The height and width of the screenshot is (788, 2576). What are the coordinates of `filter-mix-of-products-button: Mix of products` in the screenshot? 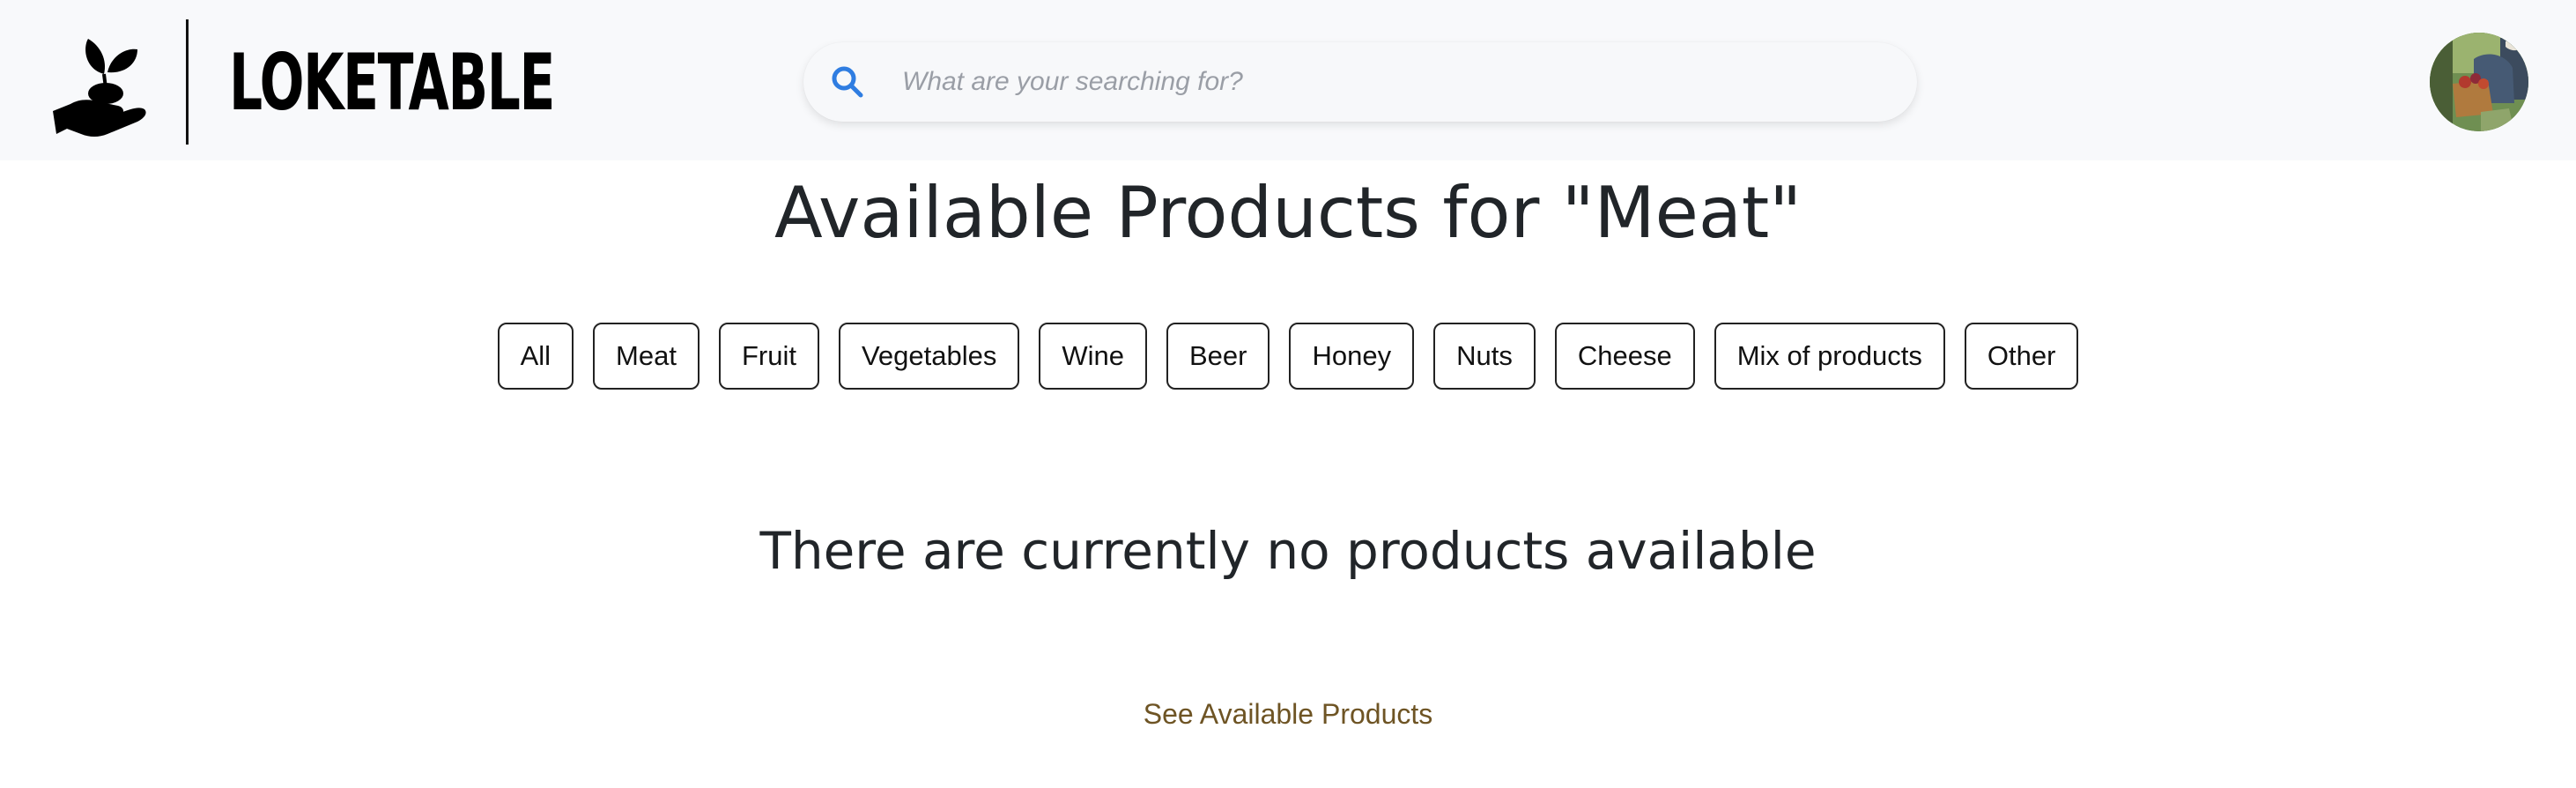 It's located at (1829, 356).